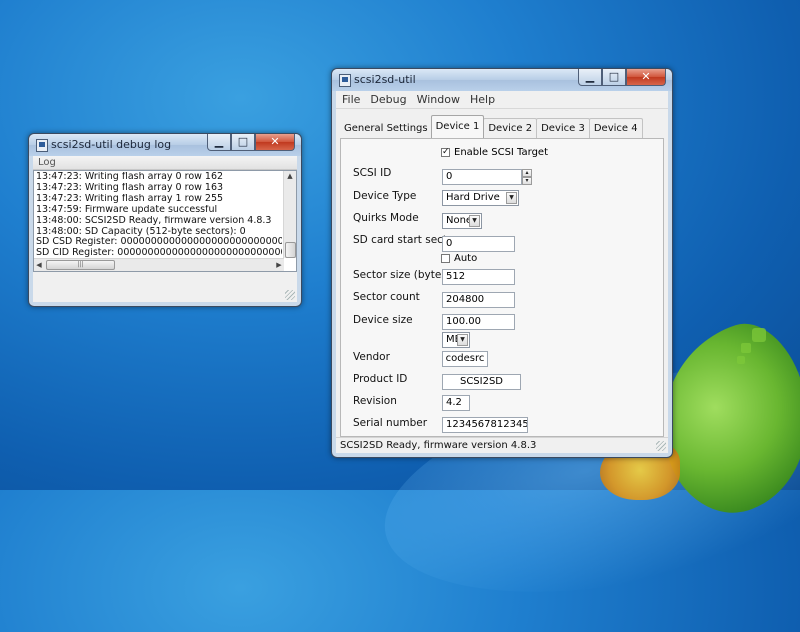 The image size is (800, 632). I want to click on device-type-select: Hard Drive ▼, so click(480, 198).